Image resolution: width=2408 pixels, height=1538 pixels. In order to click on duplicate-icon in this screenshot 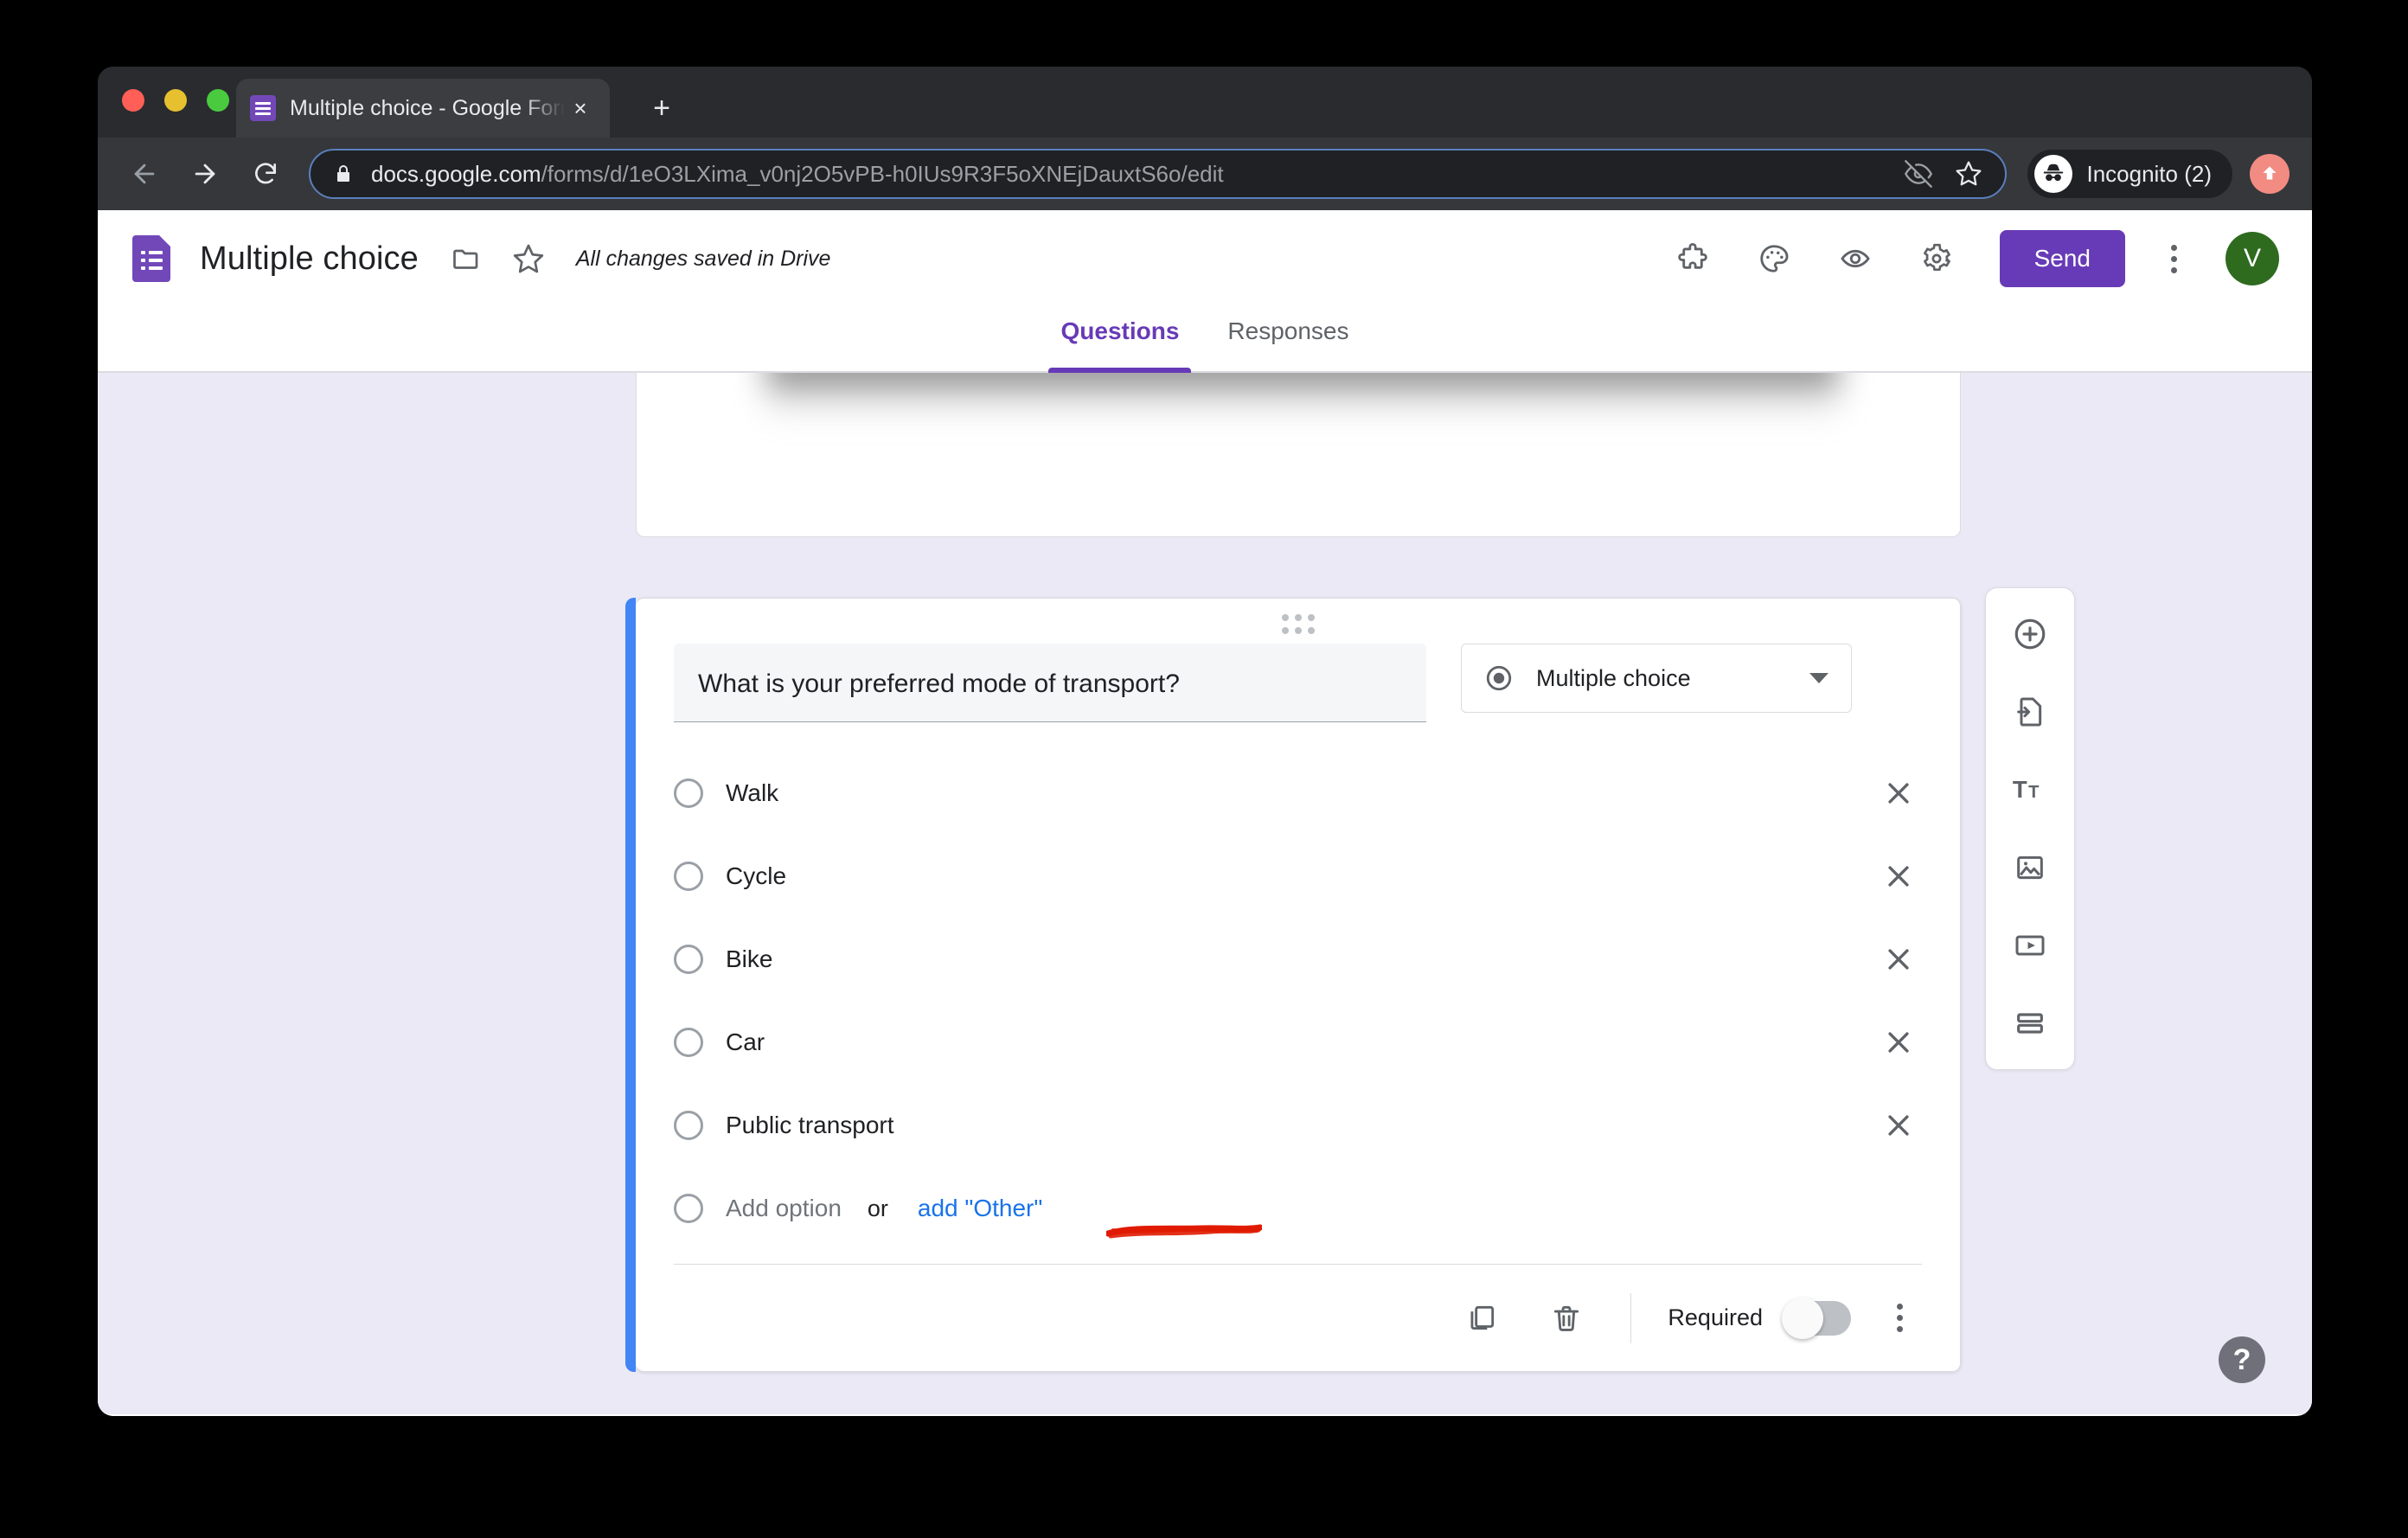, I will do `click(1481, 1319)`.